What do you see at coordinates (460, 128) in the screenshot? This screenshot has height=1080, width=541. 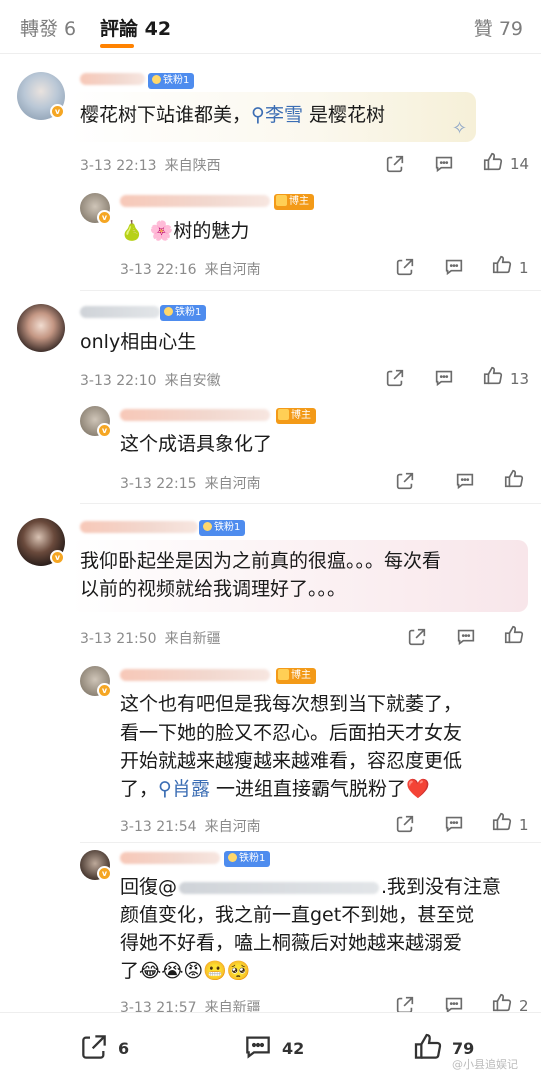 I see `sticker-icon: ✧` at bounding box center [460, 128].